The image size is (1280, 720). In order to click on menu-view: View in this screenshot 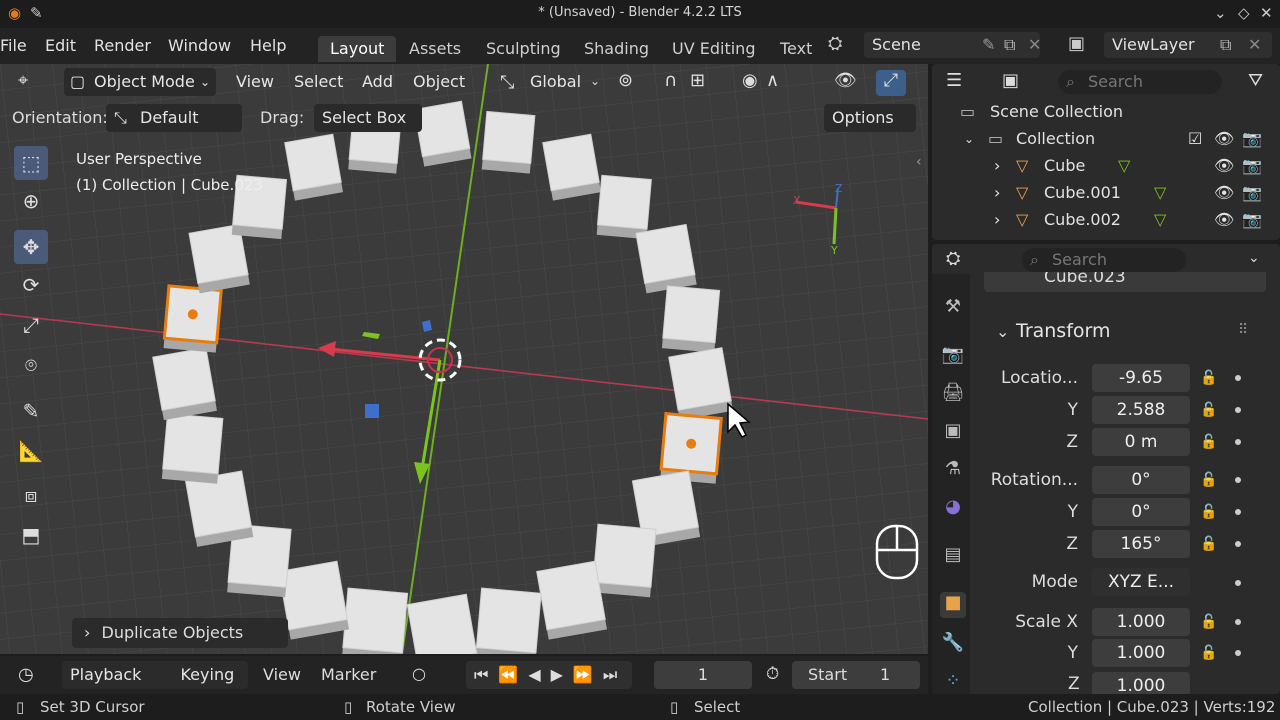, I will do `click(282, 674)`.